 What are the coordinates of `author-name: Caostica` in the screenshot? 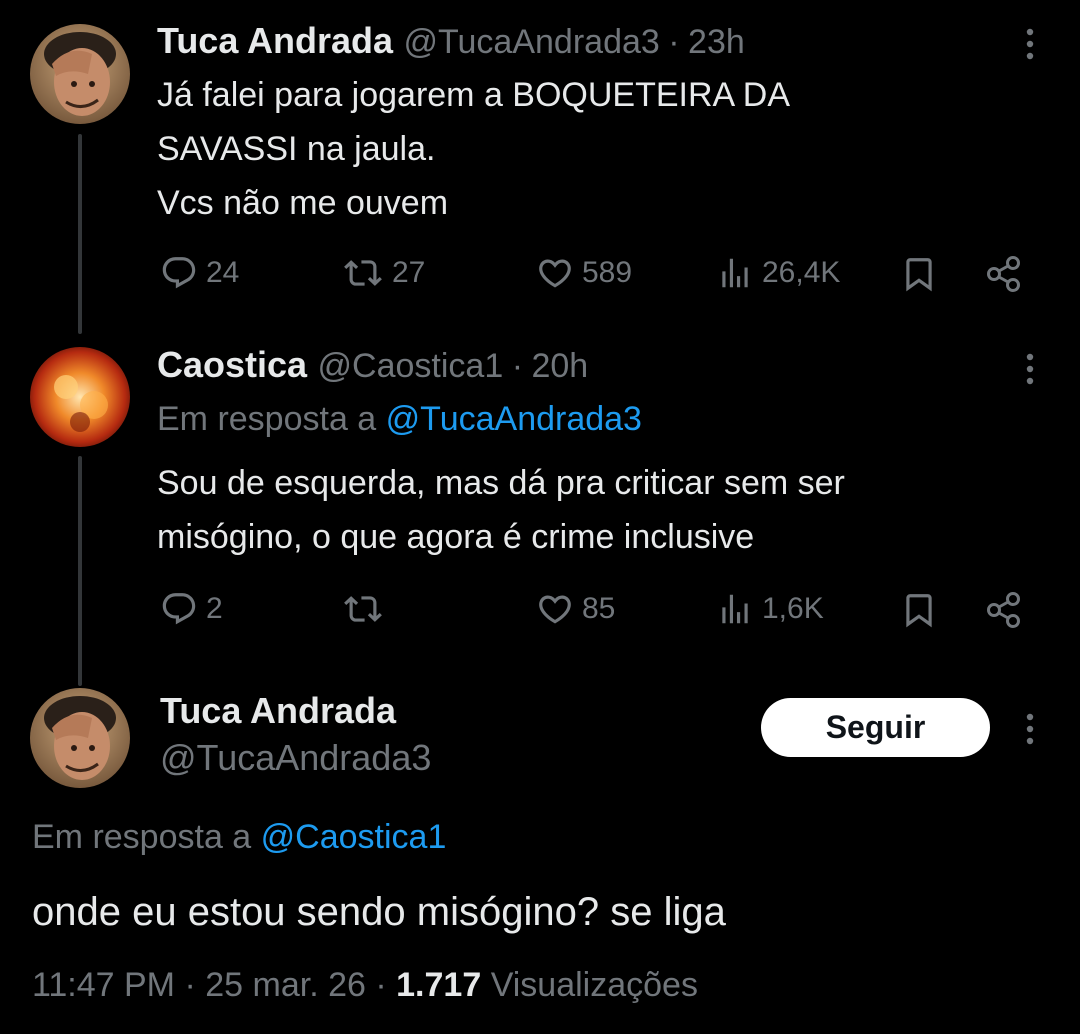 It's located at (232, 364).